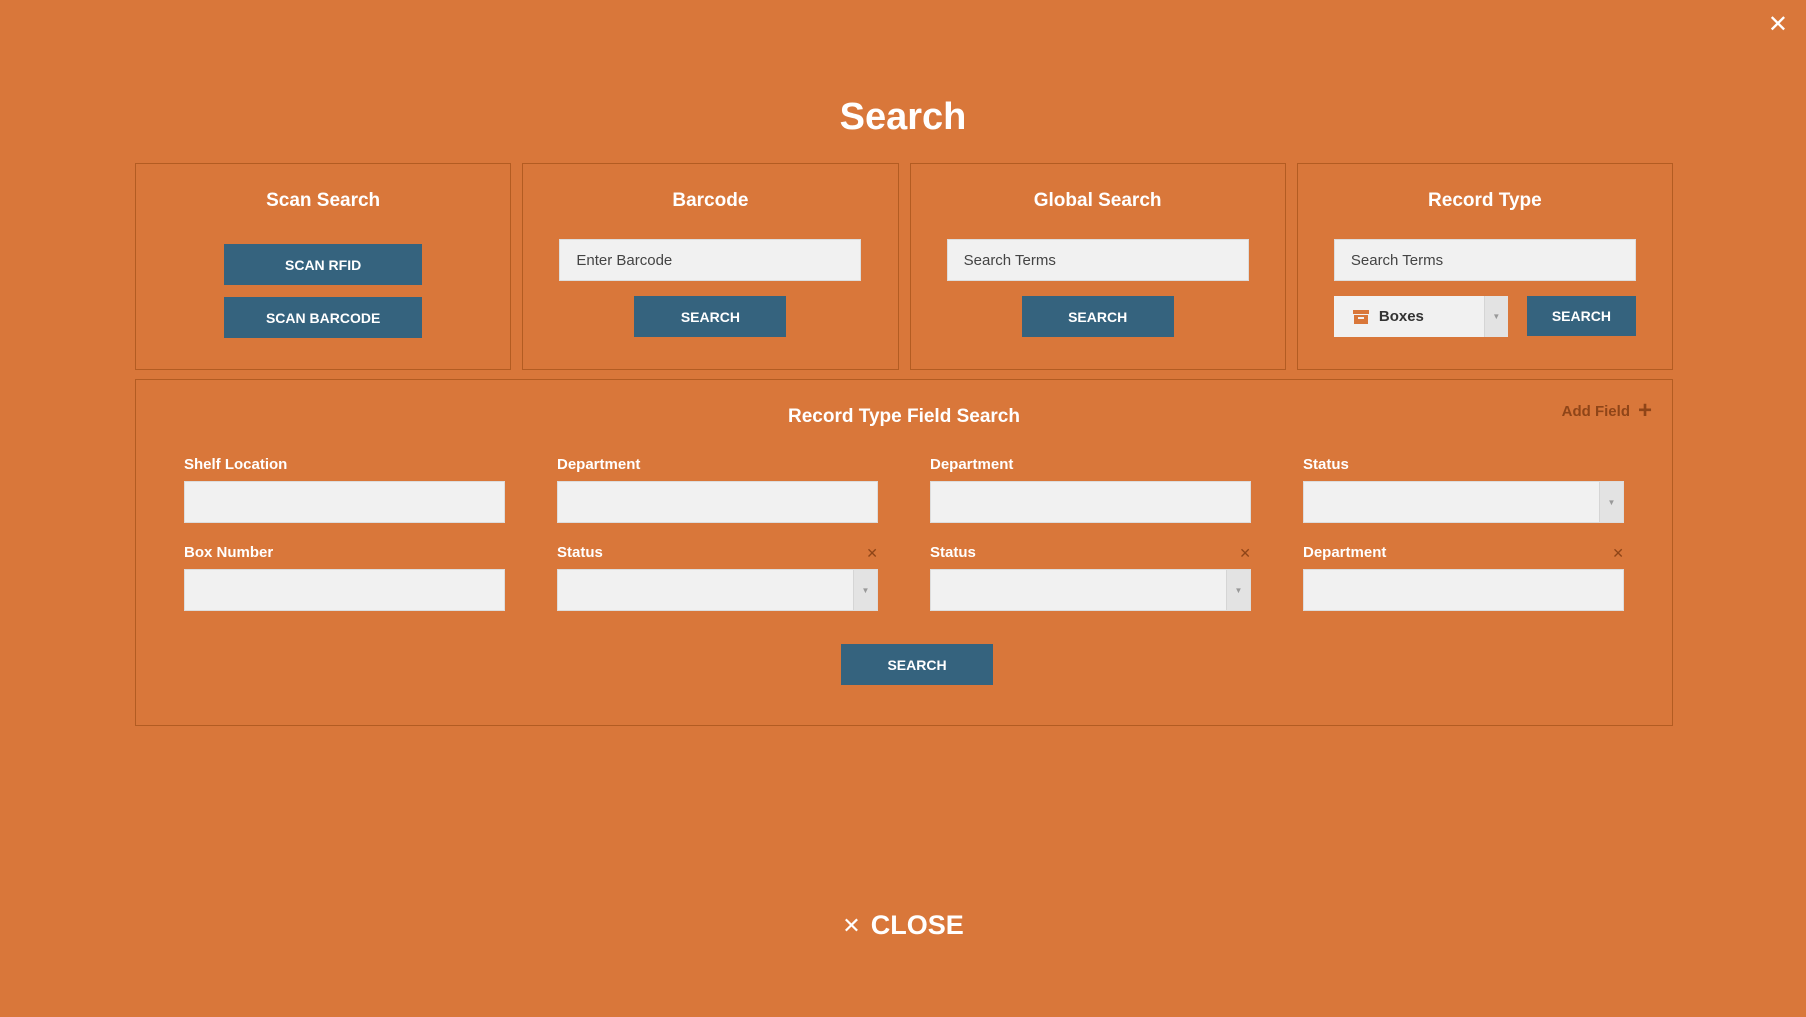 The height and width of the screenshot is (1017, 1806). Describe the element at coordinates (1097, 316) in the screenshot. I see `global-search-button: SEARCH` at that location.